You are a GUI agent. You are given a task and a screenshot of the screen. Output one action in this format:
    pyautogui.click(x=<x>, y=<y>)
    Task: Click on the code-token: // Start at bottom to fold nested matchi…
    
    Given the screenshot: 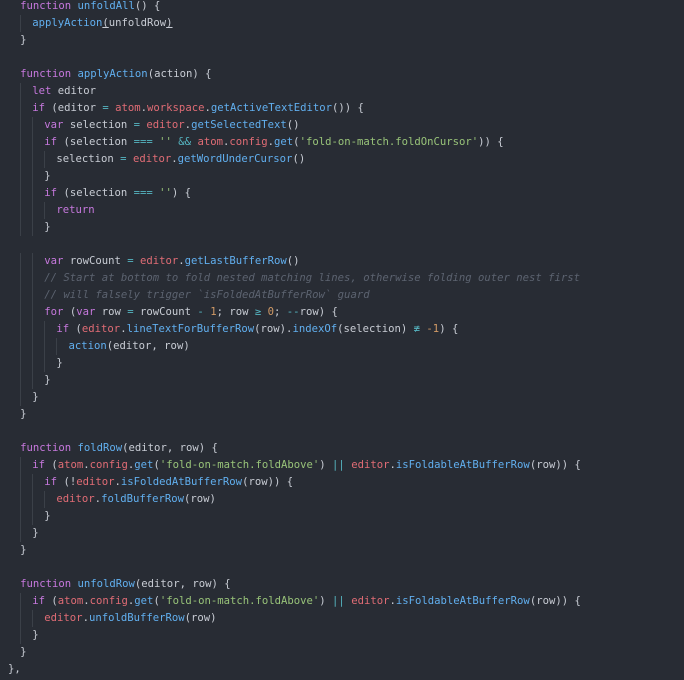 What is the action you would take?
    pyautogui.click(x=312, y=278)
    